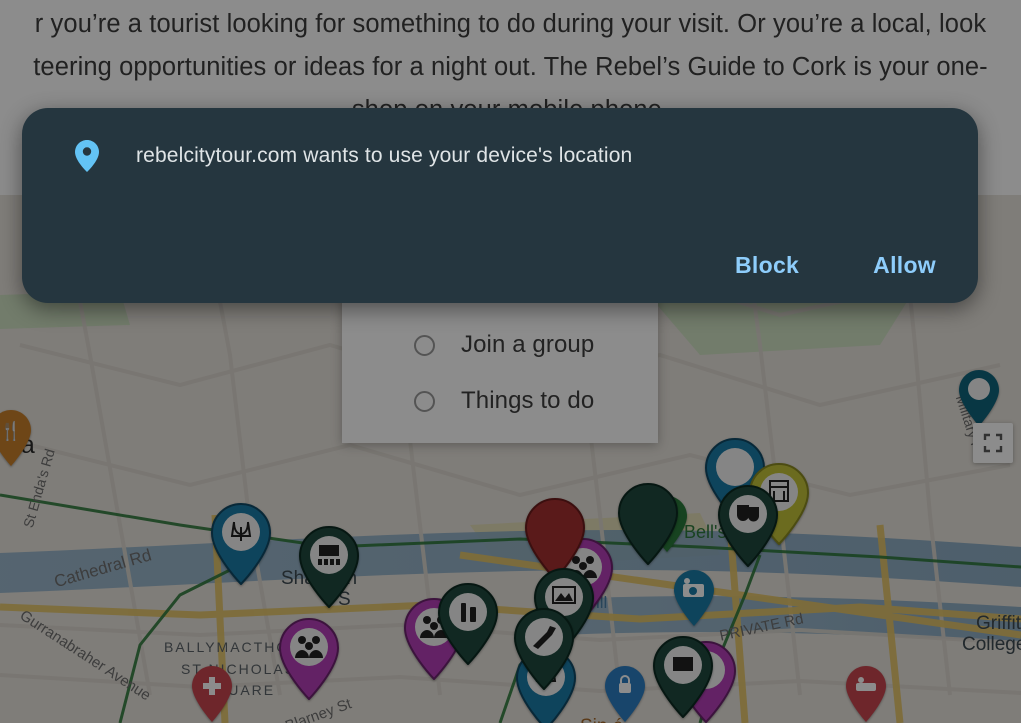  I want to click on allow-button: Allow, so click(904, 265).